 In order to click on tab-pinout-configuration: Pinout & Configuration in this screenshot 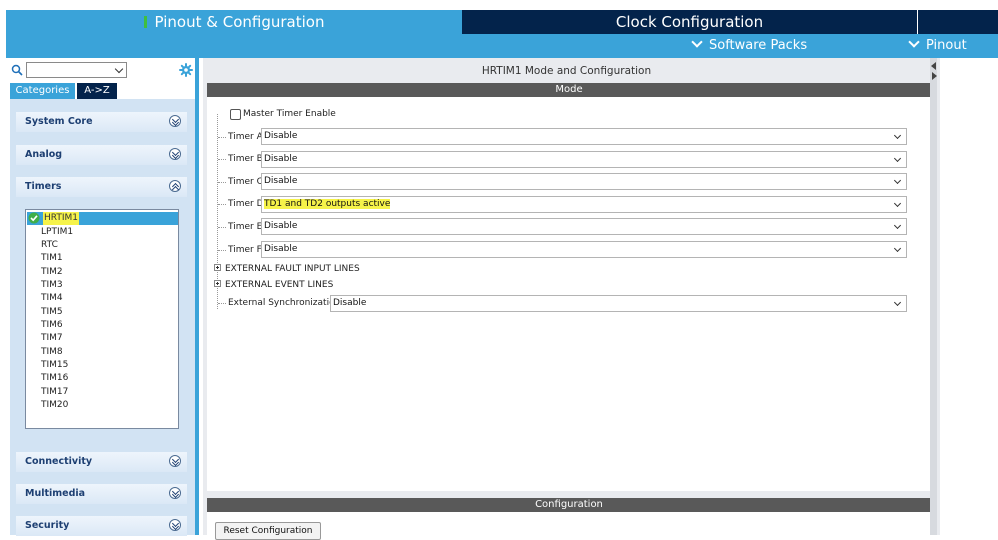, I will do `click(234, 22)`.